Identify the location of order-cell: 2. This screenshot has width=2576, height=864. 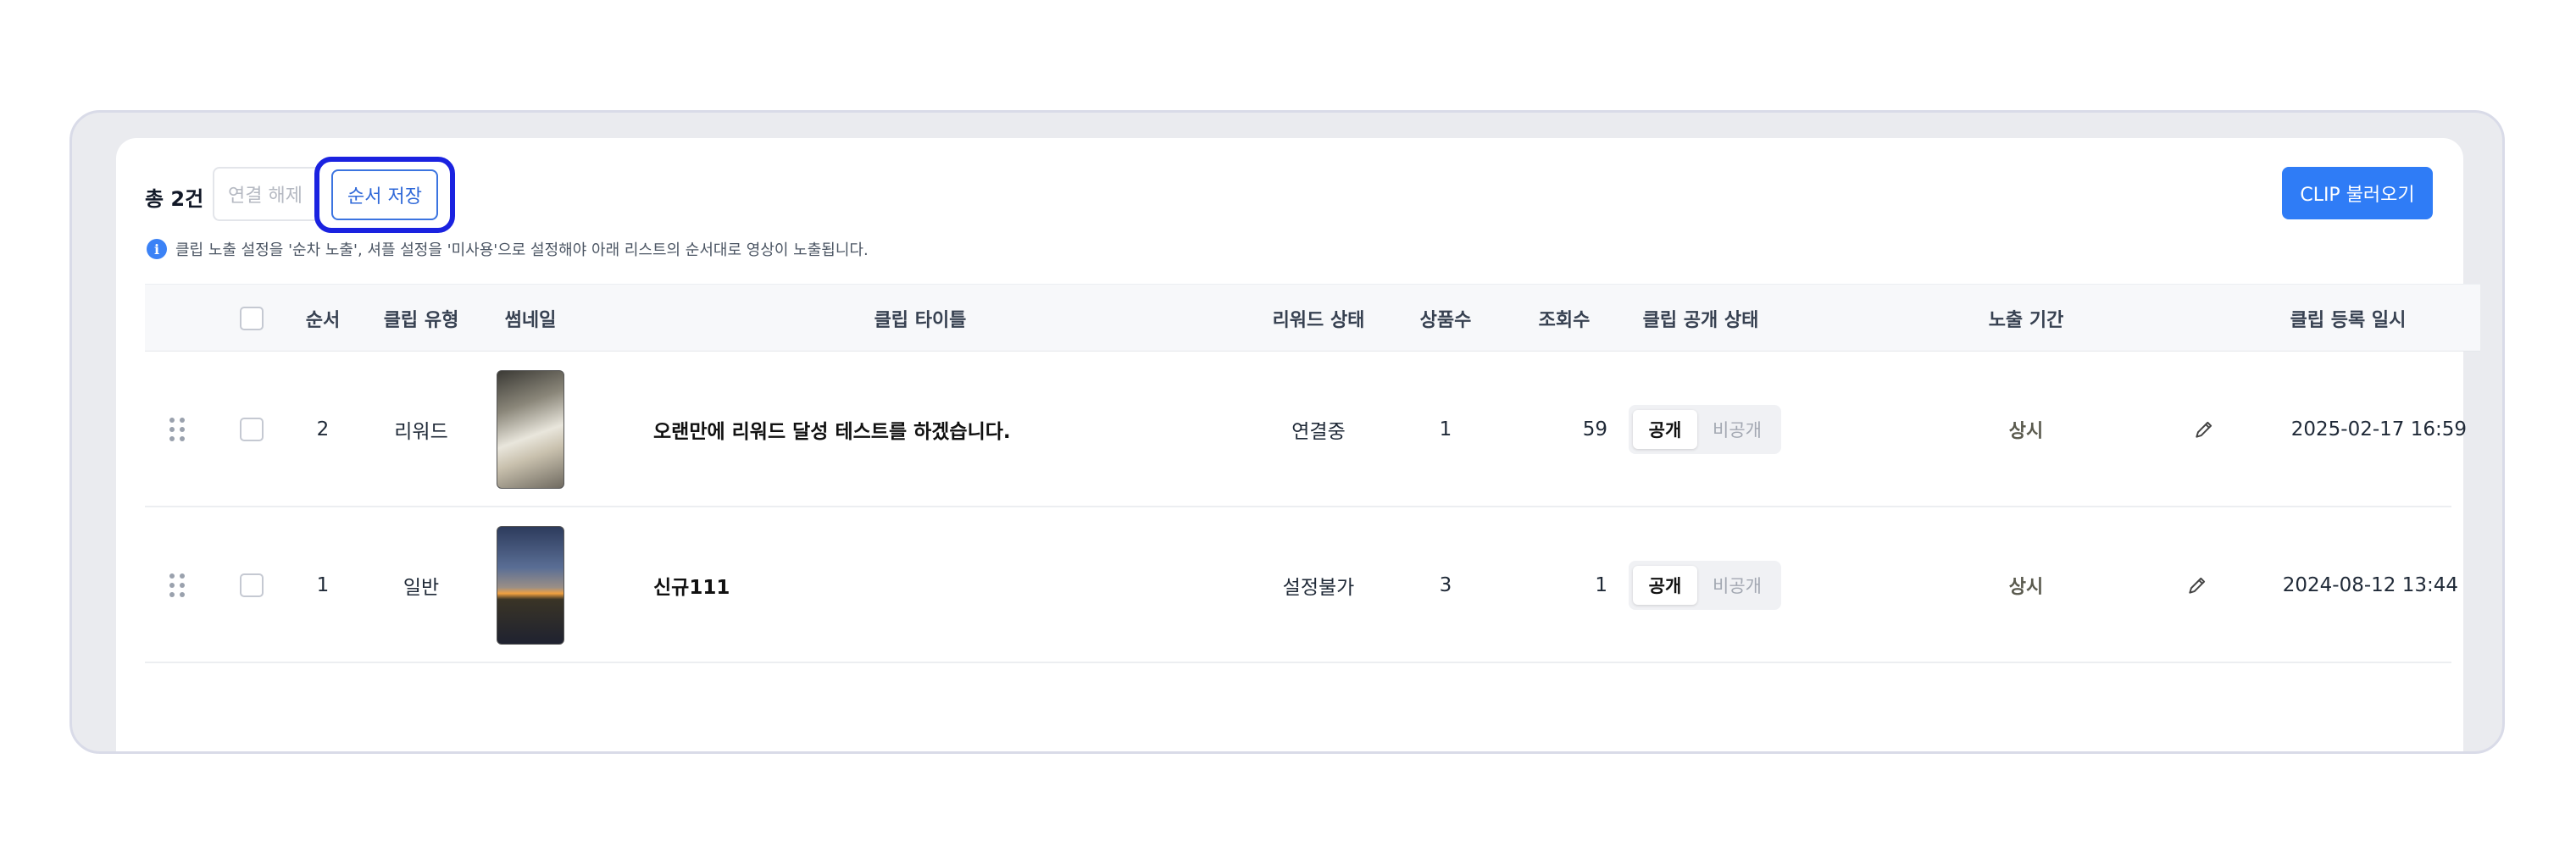
(323, 429).